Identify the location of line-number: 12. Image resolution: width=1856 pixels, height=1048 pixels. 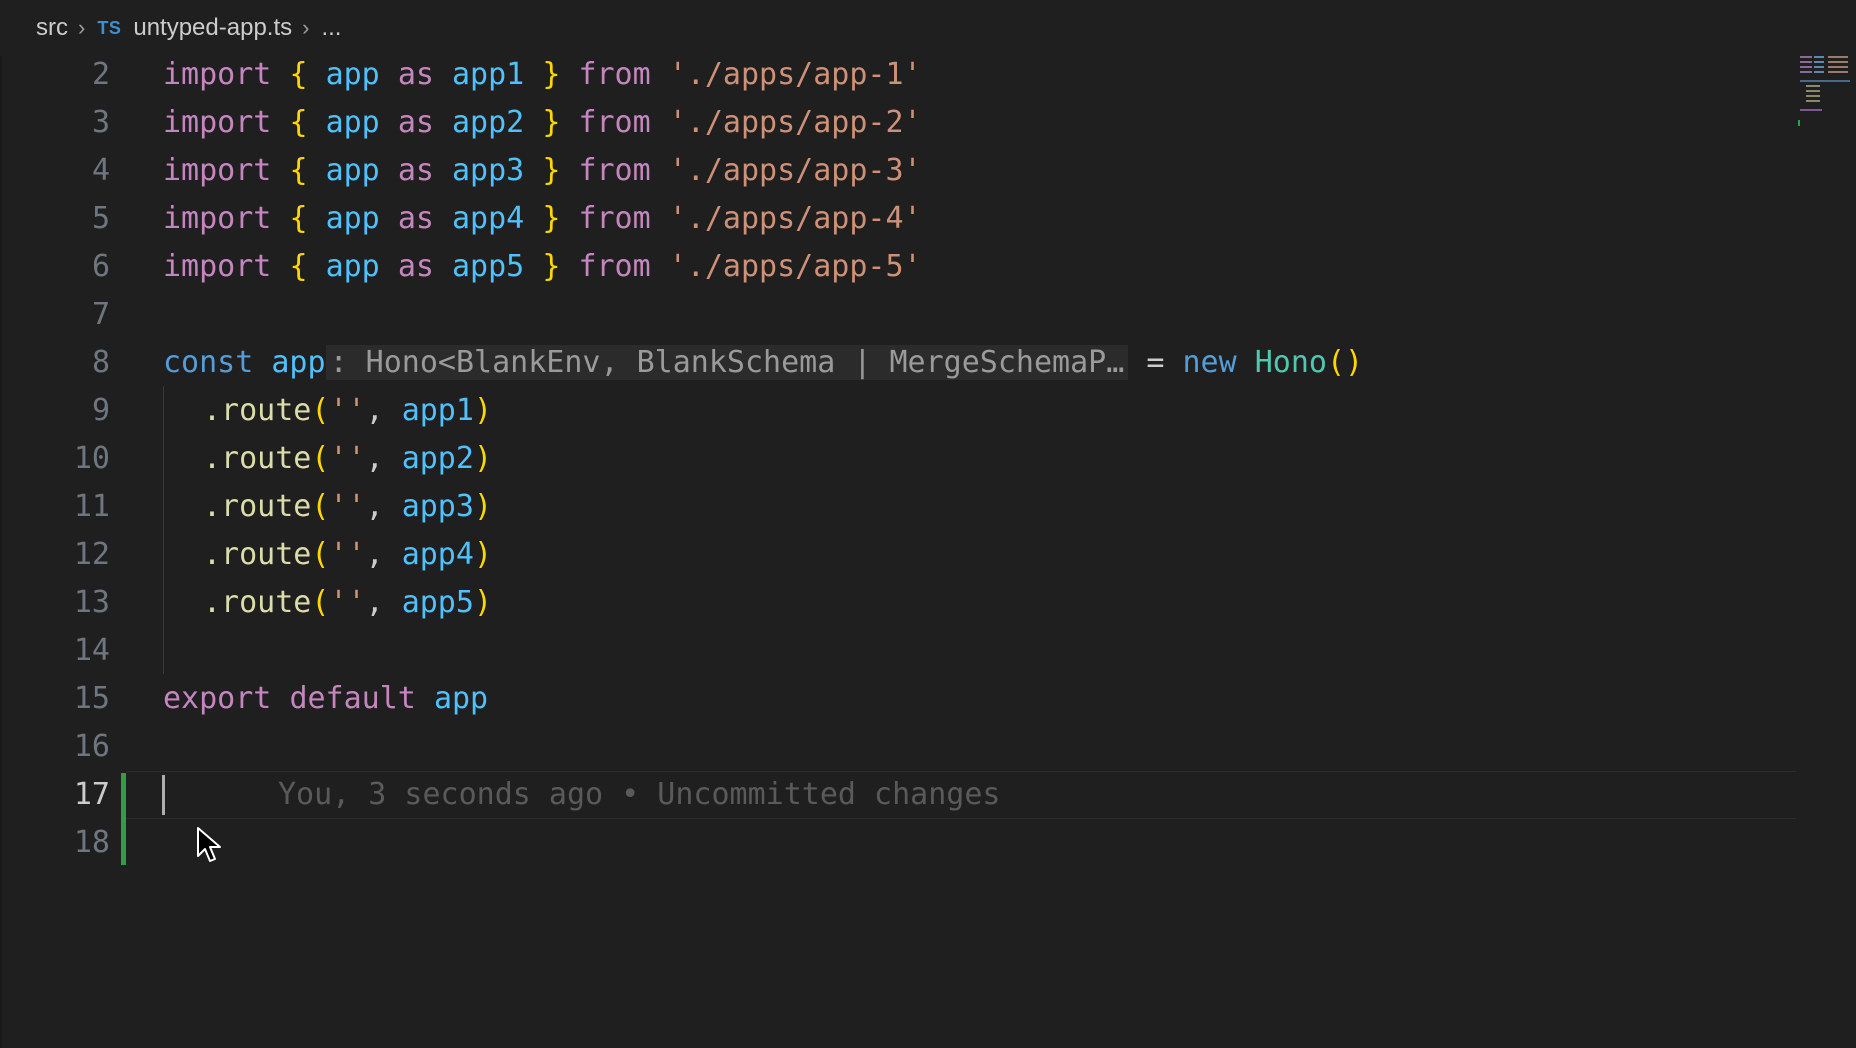
(55, 555).